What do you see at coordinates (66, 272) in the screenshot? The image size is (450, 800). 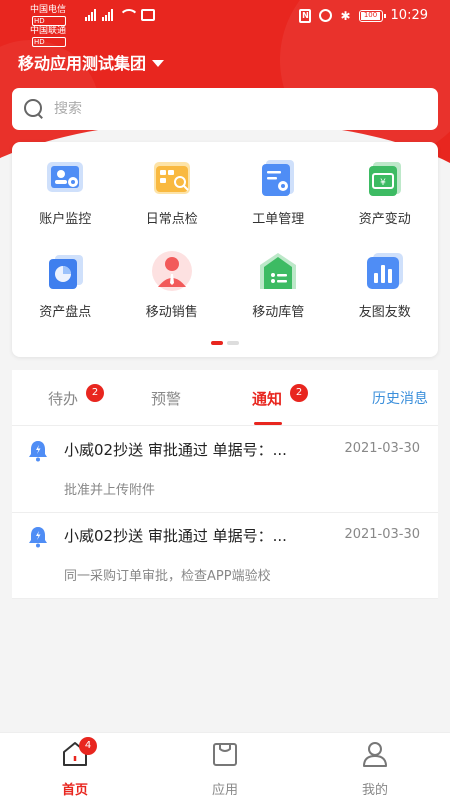 I see `asset-inventory-icon` at bounding box center [66, 272].